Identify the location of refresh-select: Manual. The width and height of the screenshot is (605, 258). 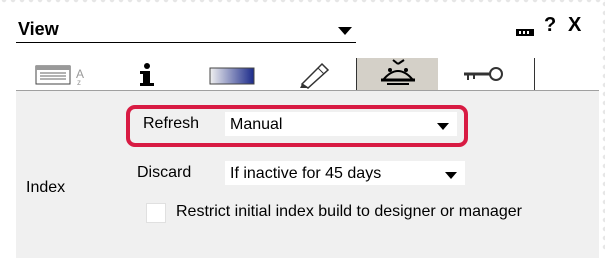
(341, 124).